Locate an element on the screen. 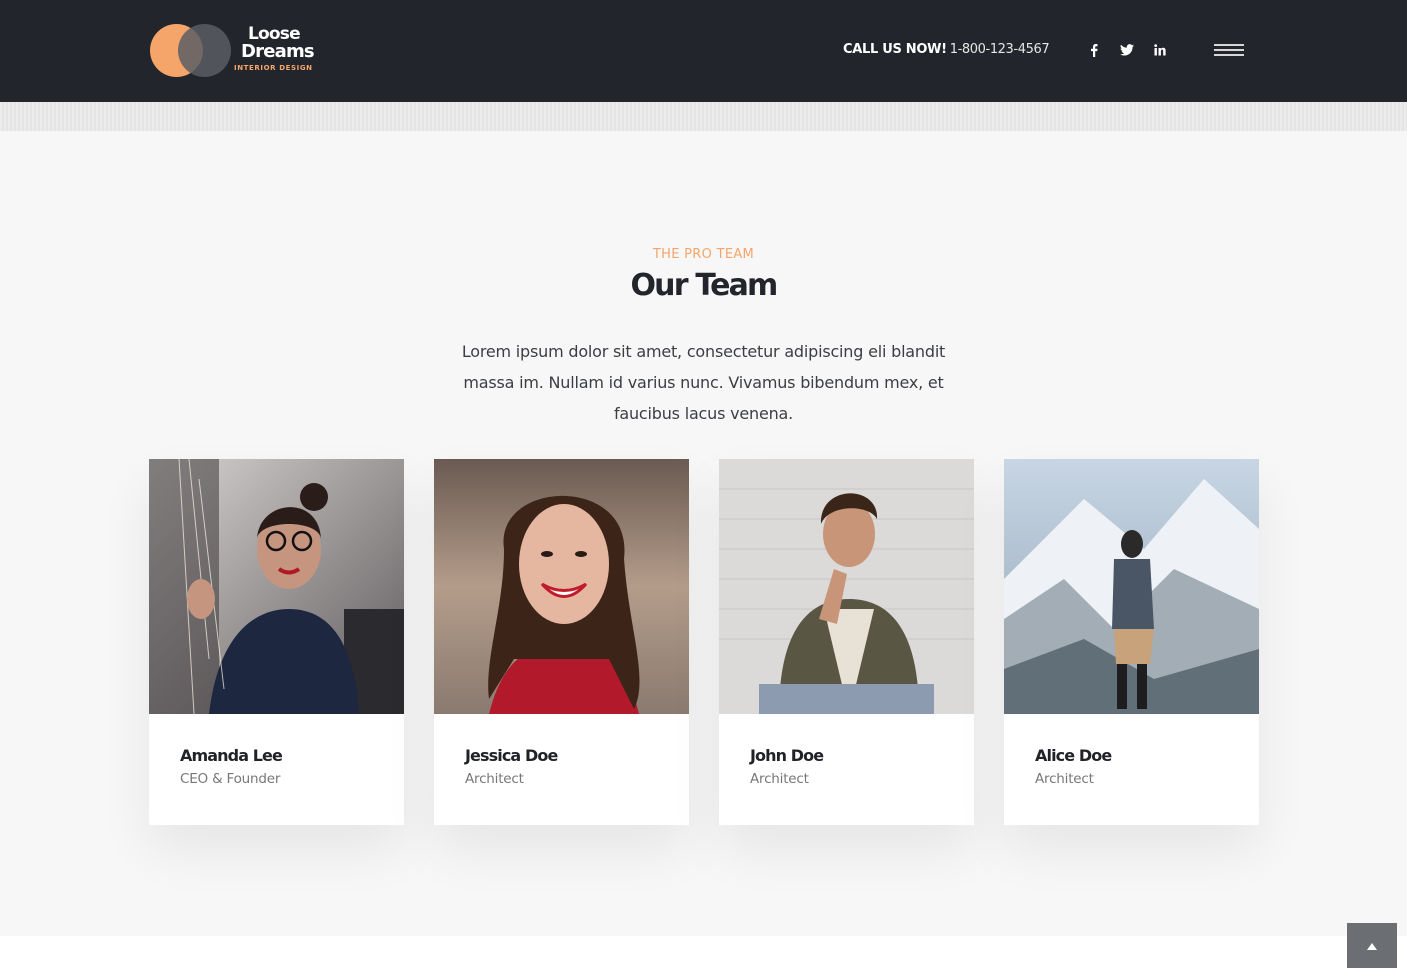 Image resolution: width=1407 pixels, height=968 pixels. member-name: Alice Doe is located at coordinates (1073, 755).